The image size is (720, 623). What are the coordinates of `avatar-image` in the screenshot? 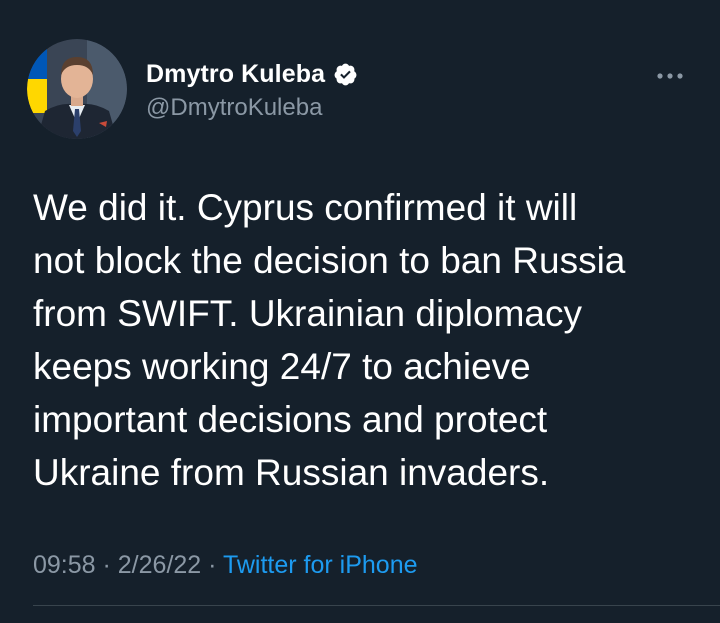 It's located at (77, 89).